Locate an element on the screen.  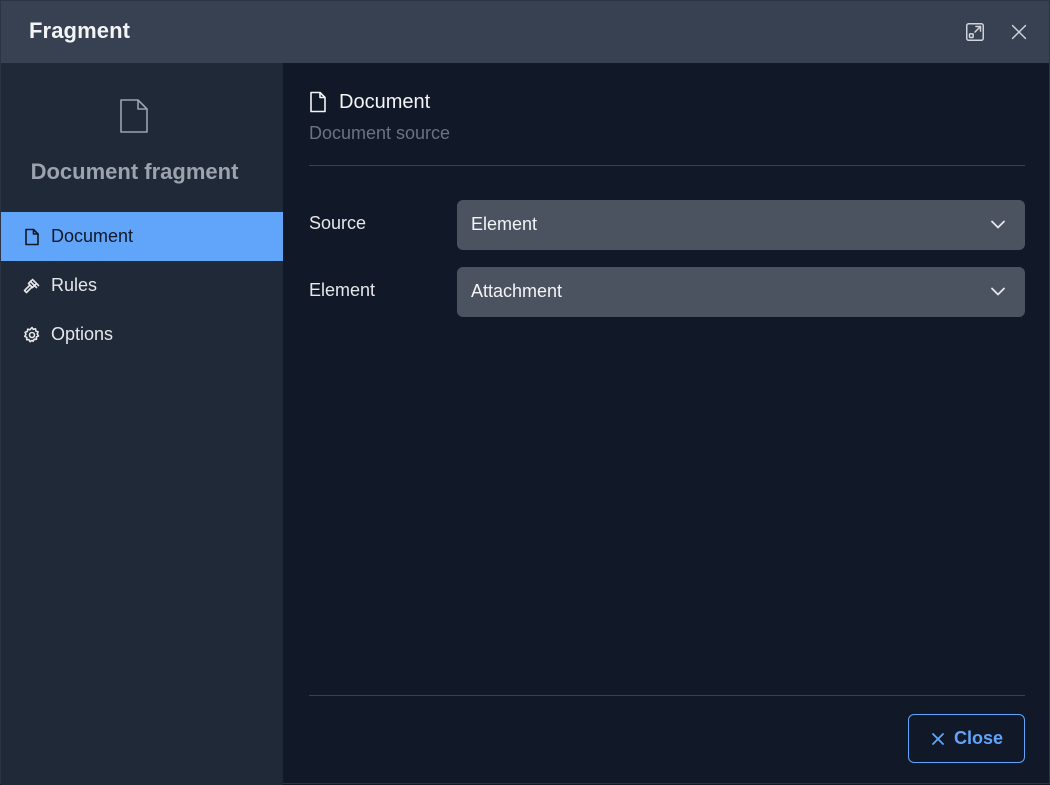
sidebar-item-label: Document is located at coordinates (92, 236).